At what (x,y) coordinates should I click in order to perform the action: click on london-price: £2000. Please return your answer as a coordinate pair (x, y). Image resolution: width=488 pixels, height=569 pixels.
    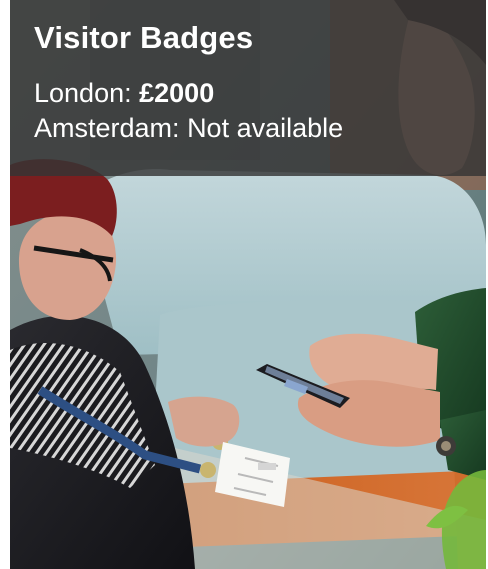
    Looking at the image, I should click on (177, 93).